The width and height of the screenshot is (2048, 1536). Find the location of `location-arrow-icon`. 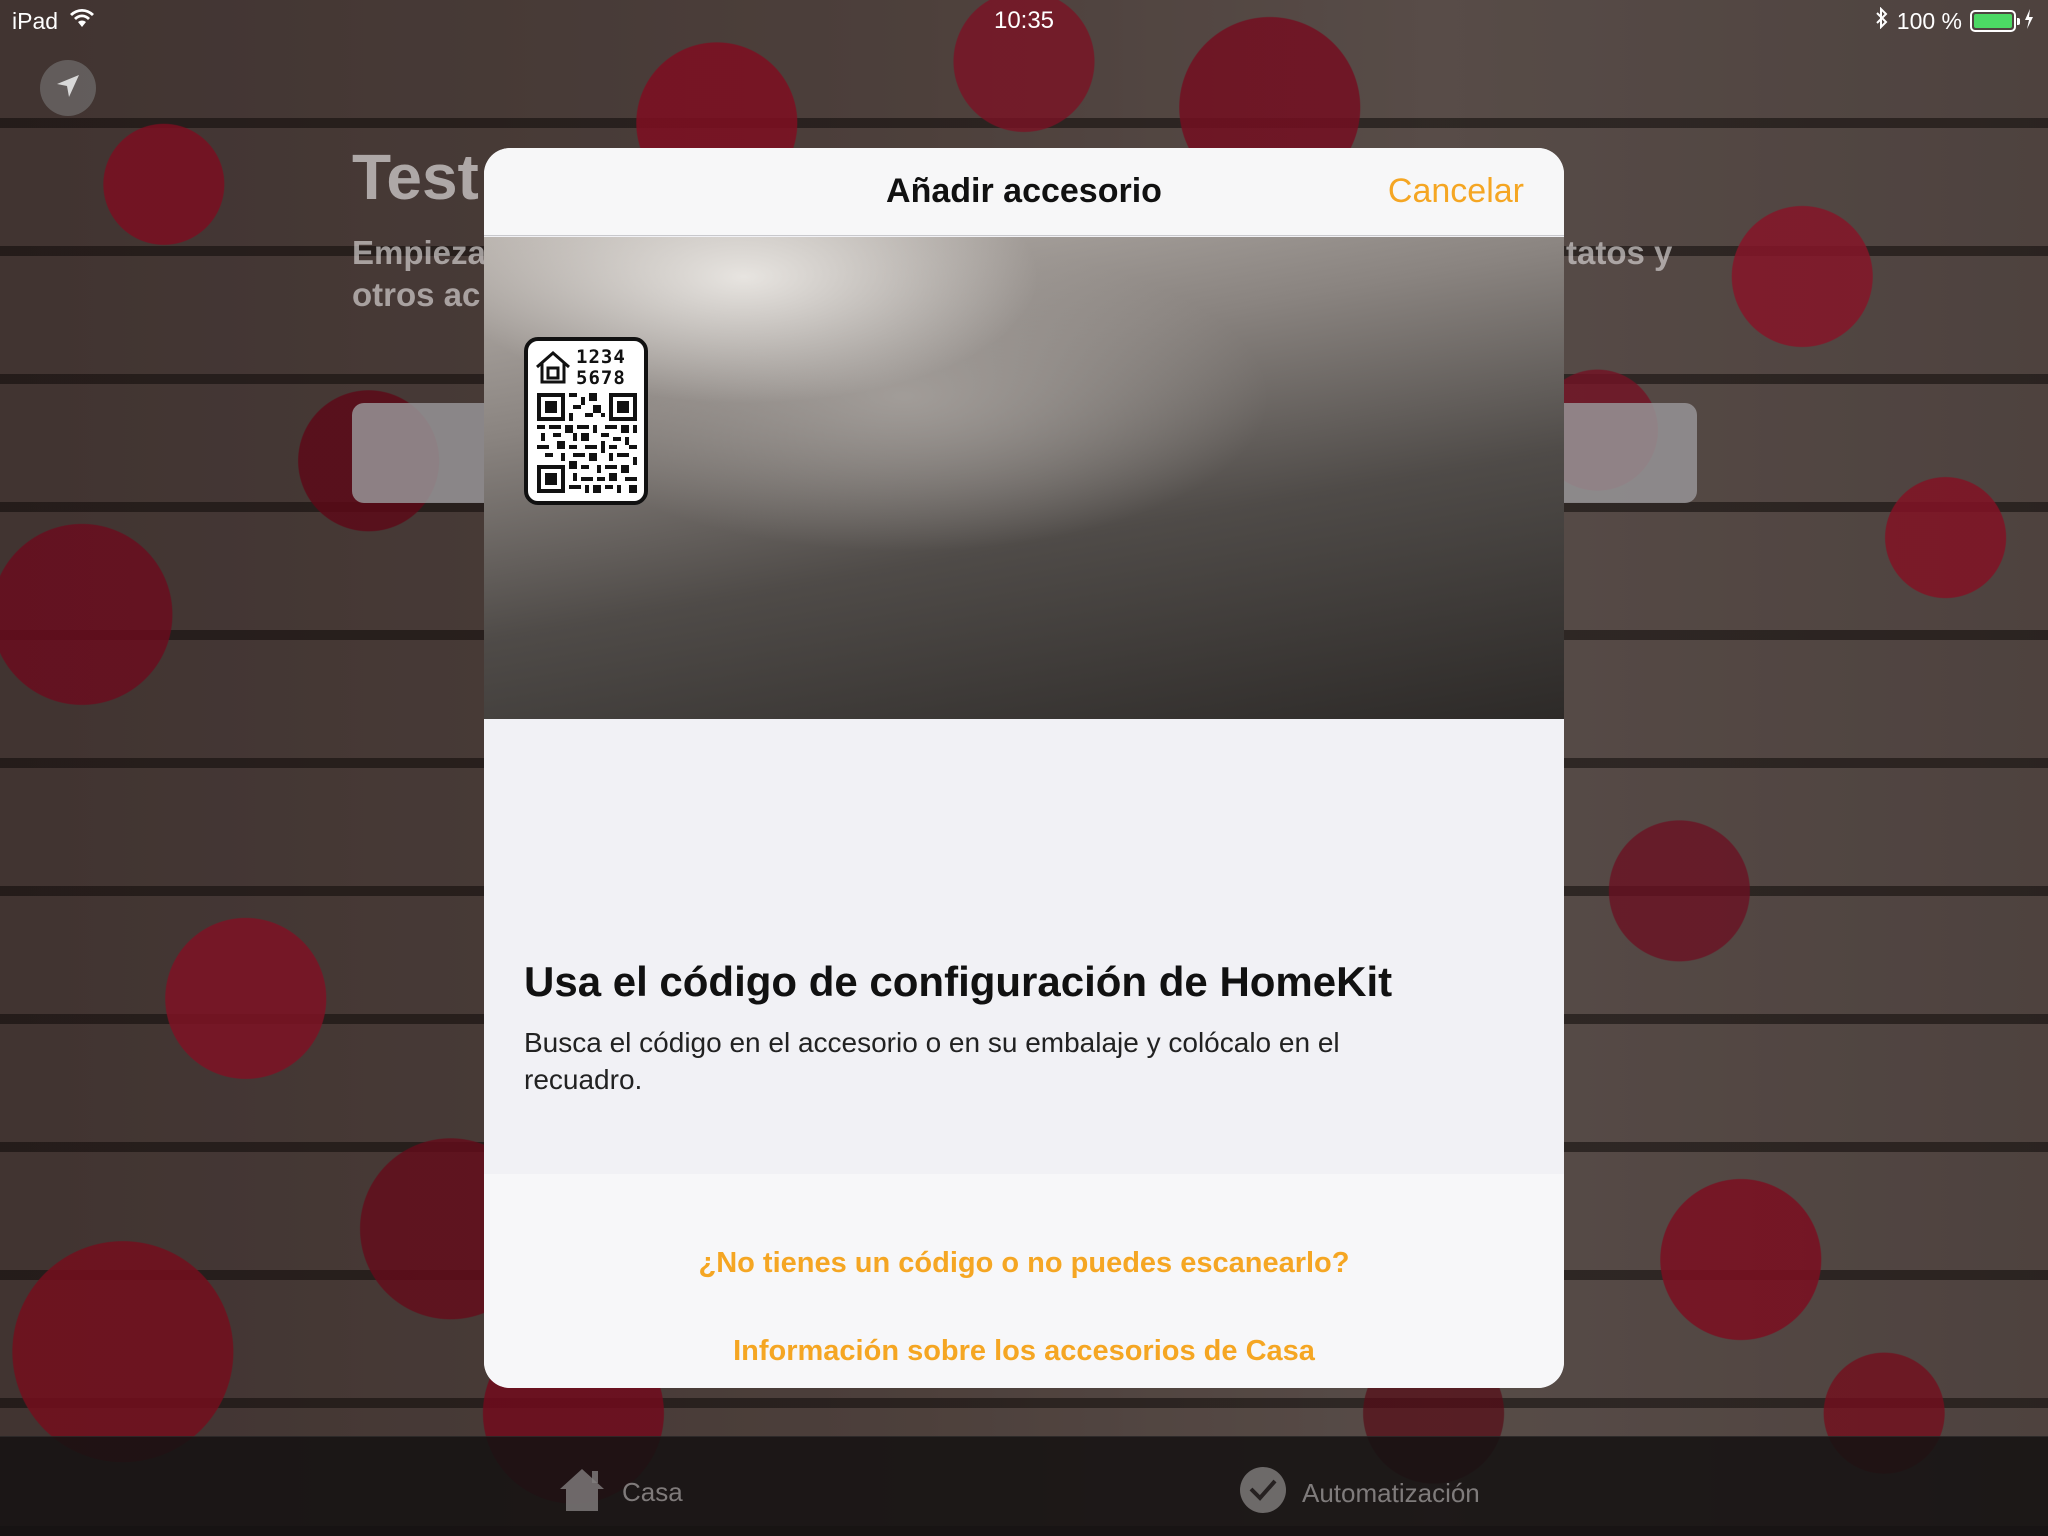

location-arrow-icon is located at coordinates (68, 88).